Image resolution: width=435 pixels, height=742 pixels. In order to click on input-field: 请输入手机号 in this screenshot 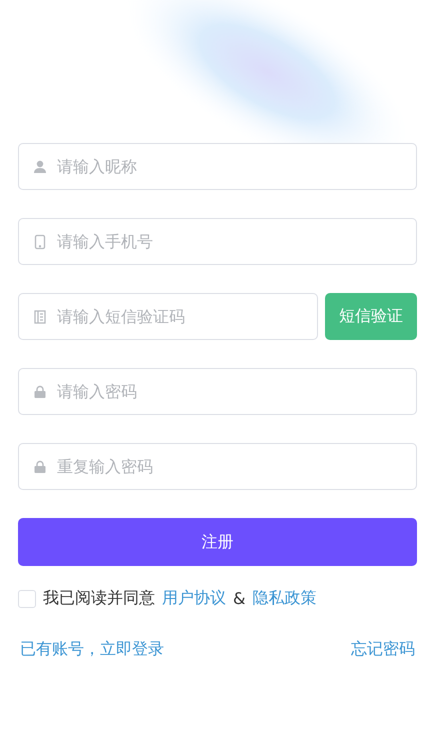, I will do `click(217, 241)`.